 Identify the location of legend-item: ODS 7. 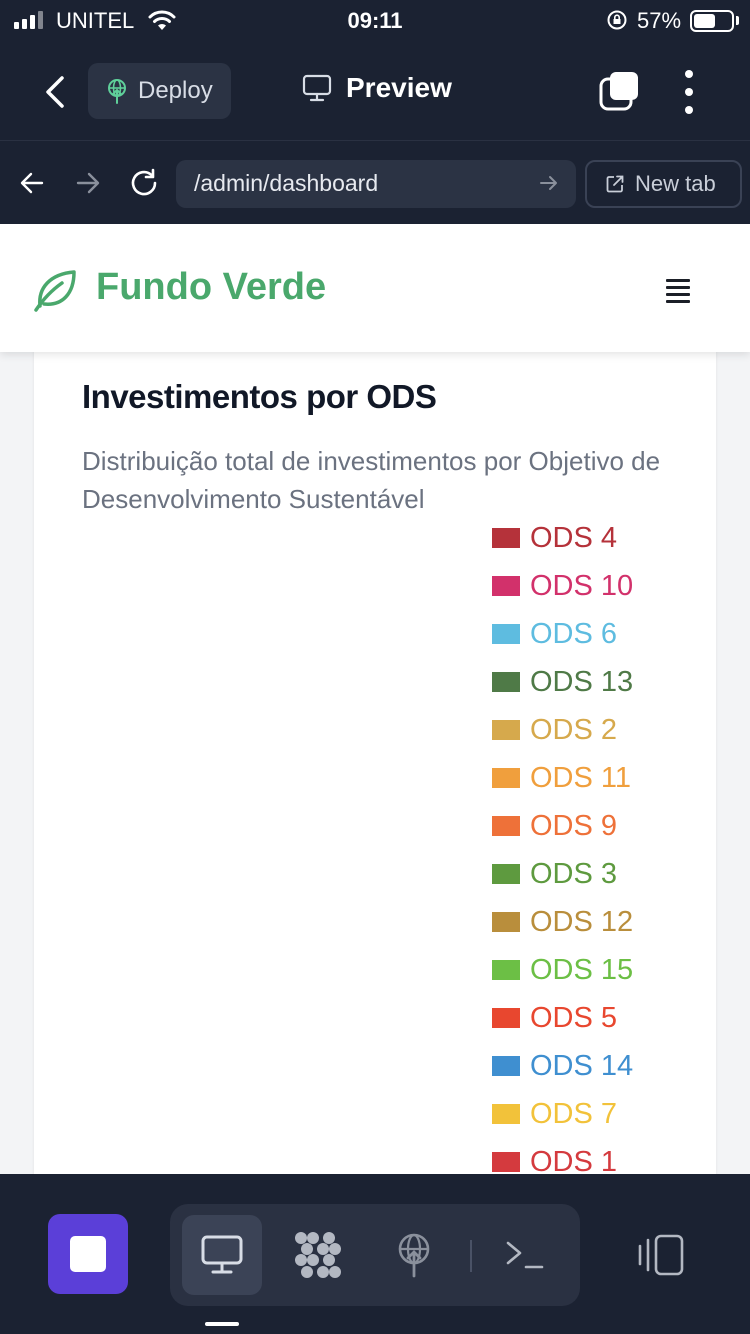
(562, 1114).